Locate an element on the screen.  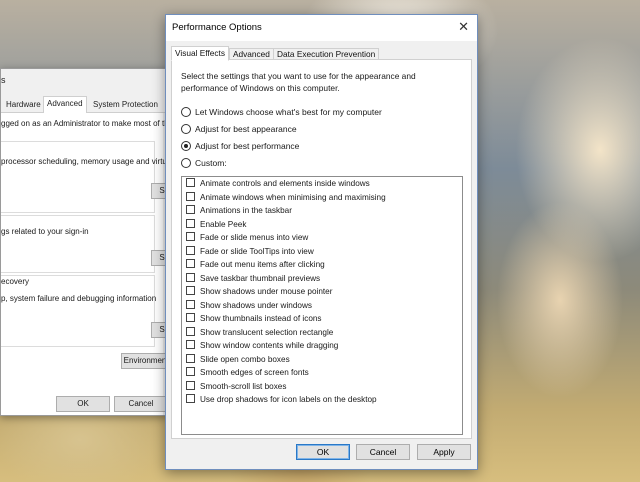
checkbox-taskbar-animations: Animations in the taskbar is located at coordinates (239, 211).